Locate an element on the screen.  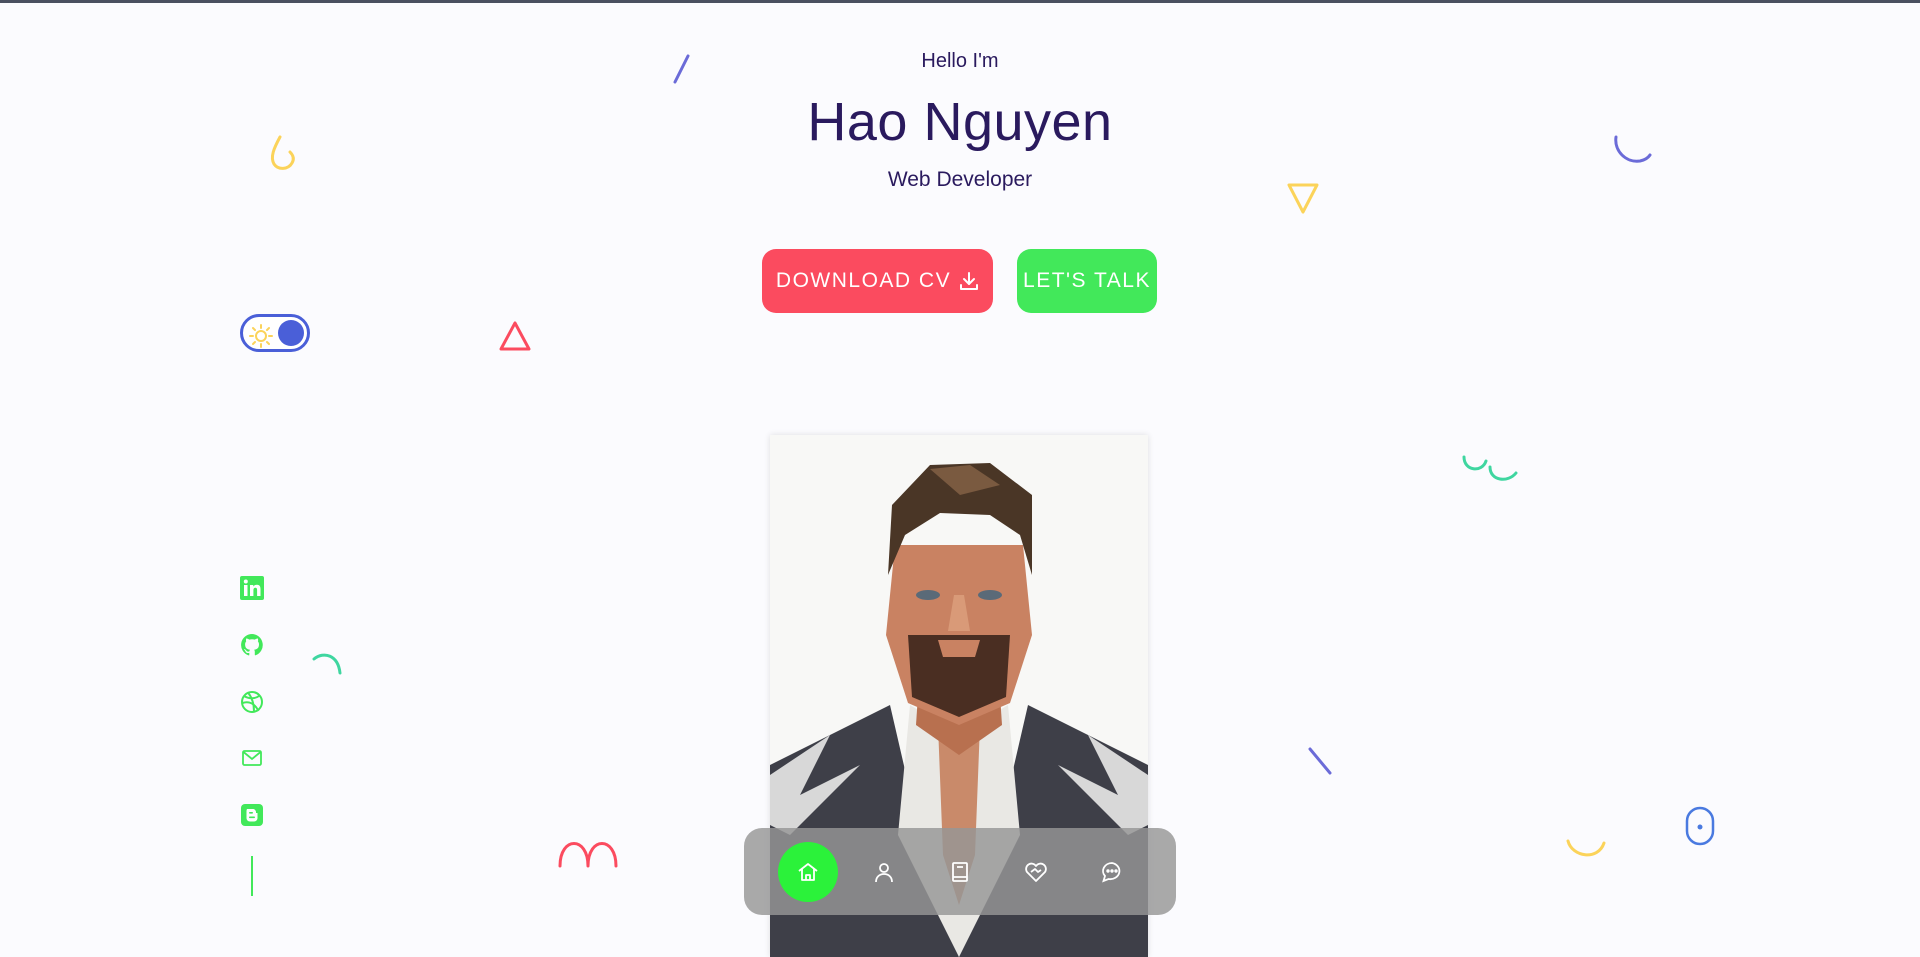
blogger-link is located at coordinates (252, 815).